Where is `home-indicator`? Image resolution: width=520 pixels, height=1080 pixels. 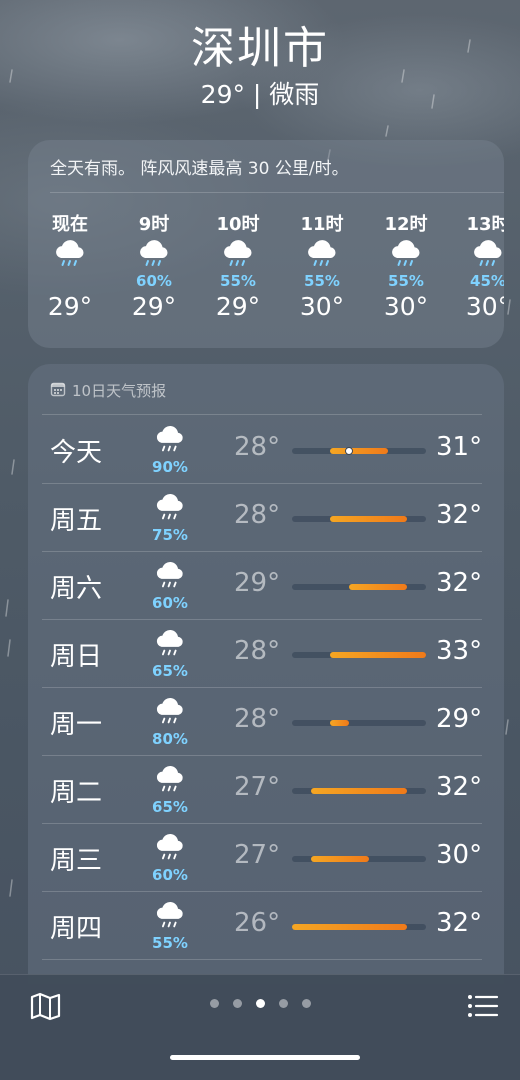
home-indicator is located at coordinates (265, 1057).